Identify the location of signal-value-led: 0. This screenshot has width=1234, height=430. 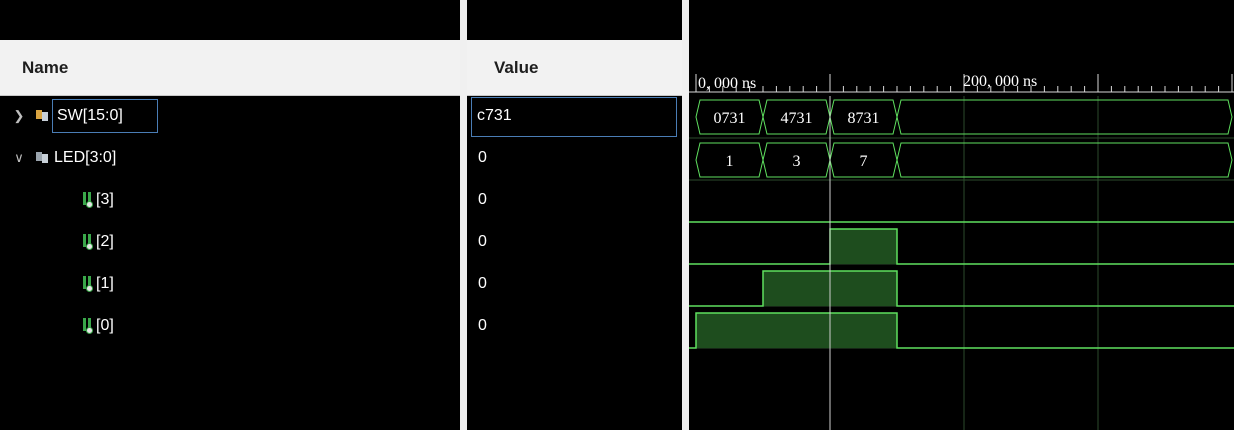
(482, 157).